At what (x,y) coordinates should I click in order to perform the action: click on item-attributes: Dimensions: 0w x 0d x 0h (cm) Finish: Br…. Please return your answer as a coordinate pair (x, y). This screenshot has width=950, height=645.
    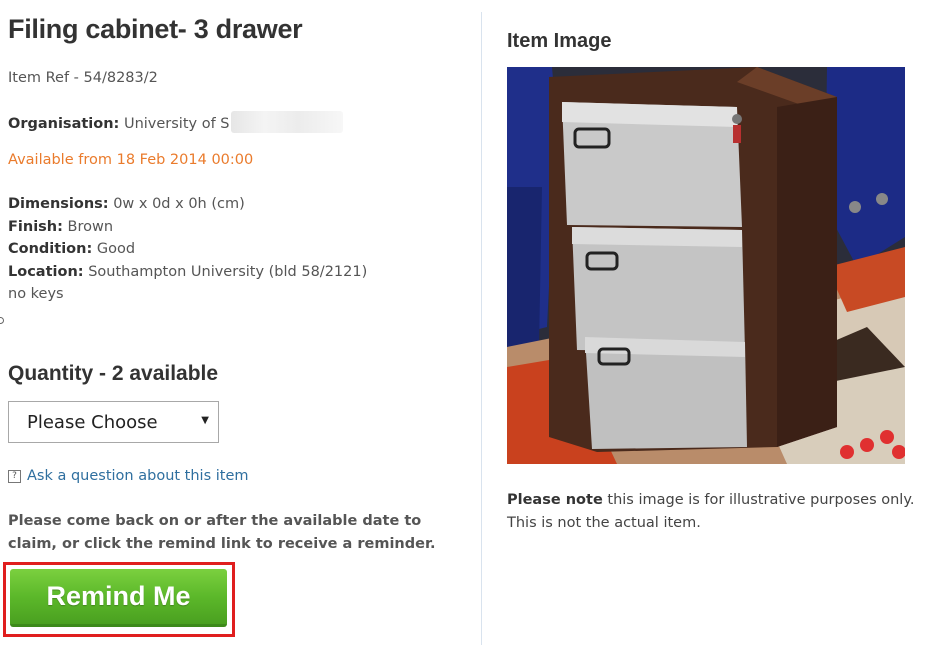
    Looking at the image, I should click on (187, 249).